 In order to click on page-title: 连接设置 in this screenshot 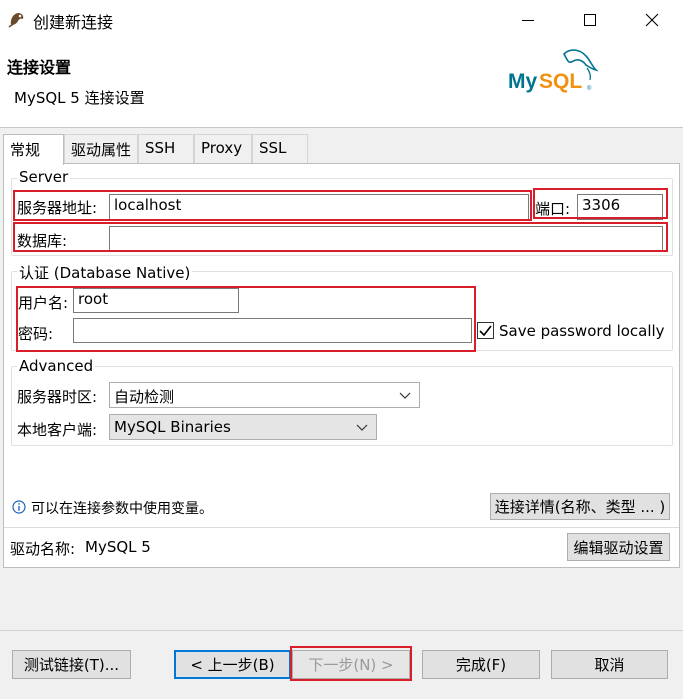, I will do `click(39, 67)`.